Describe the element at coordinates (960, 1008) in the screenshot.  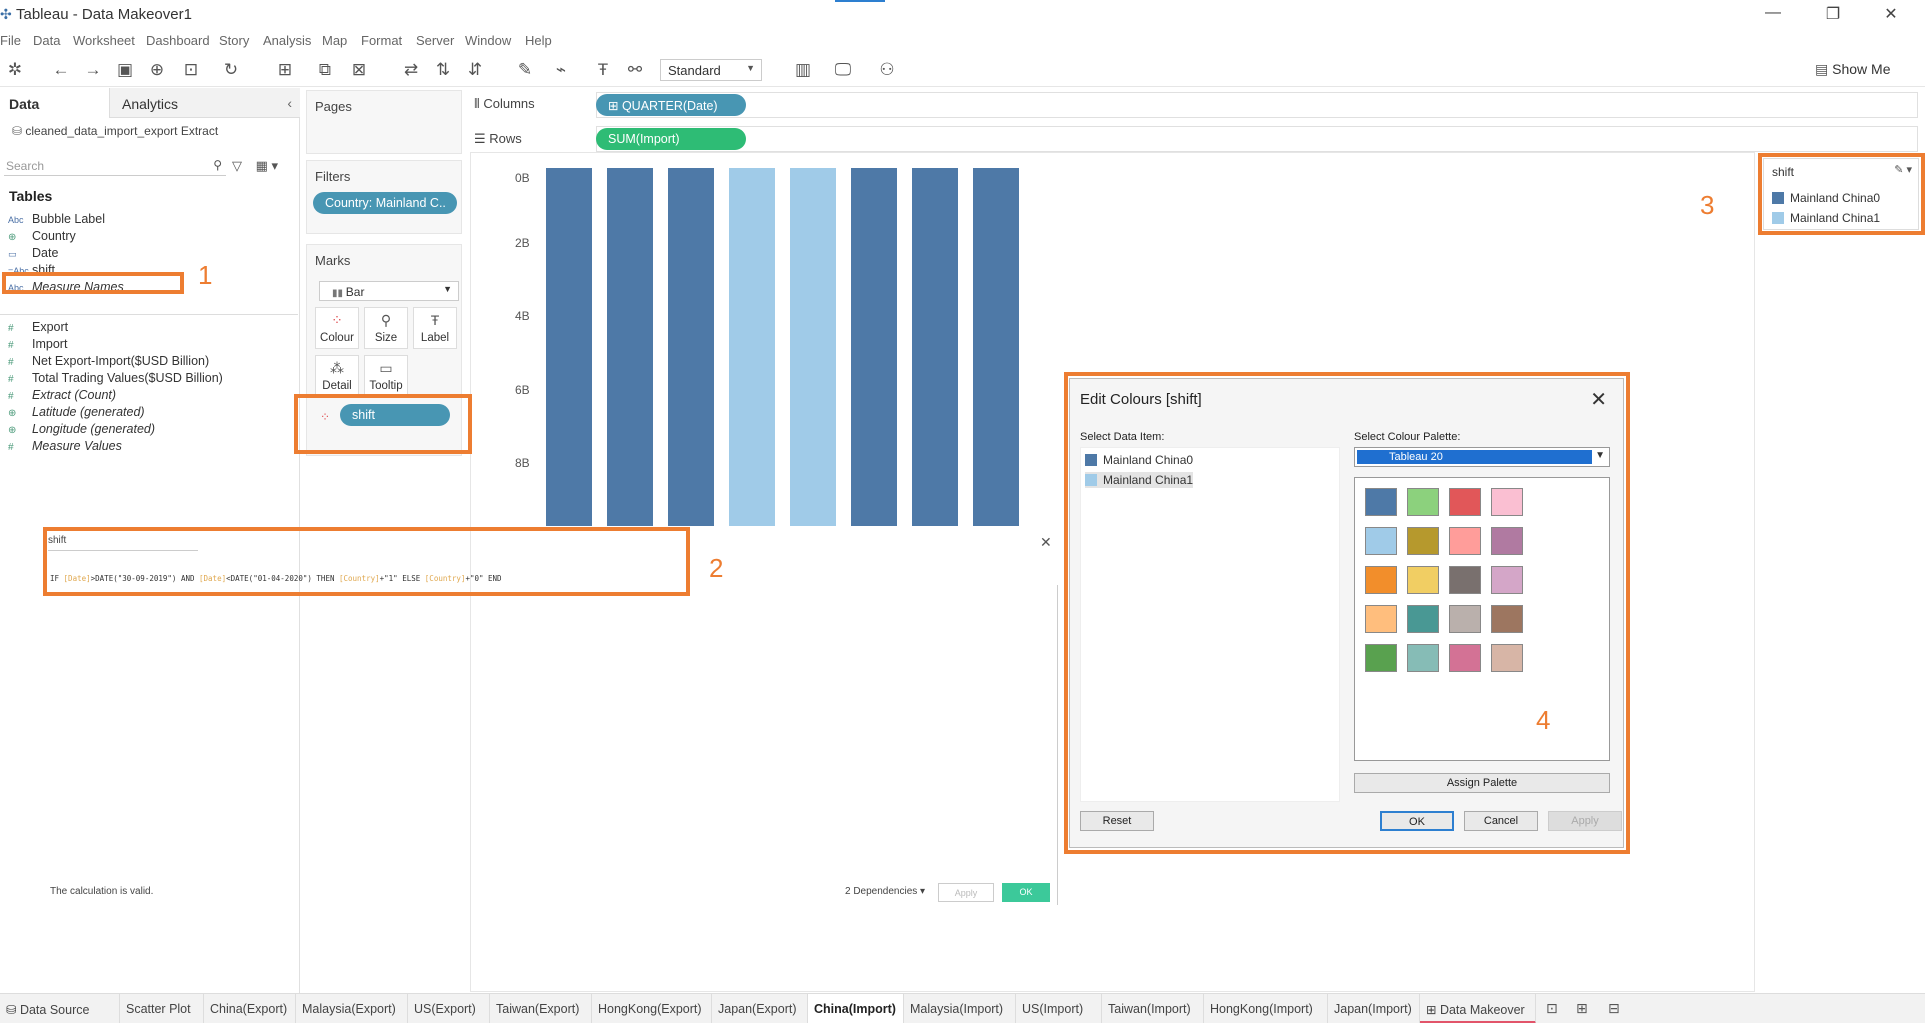
I see `sheet-tab: Malaysia(Import)` at that location.